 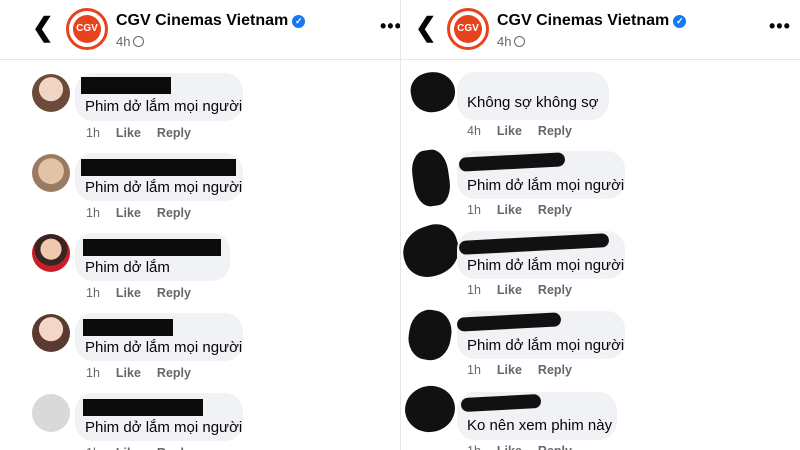 I want to click on comment-bubble: Phim dở lắm, so click(x=152, y=257).